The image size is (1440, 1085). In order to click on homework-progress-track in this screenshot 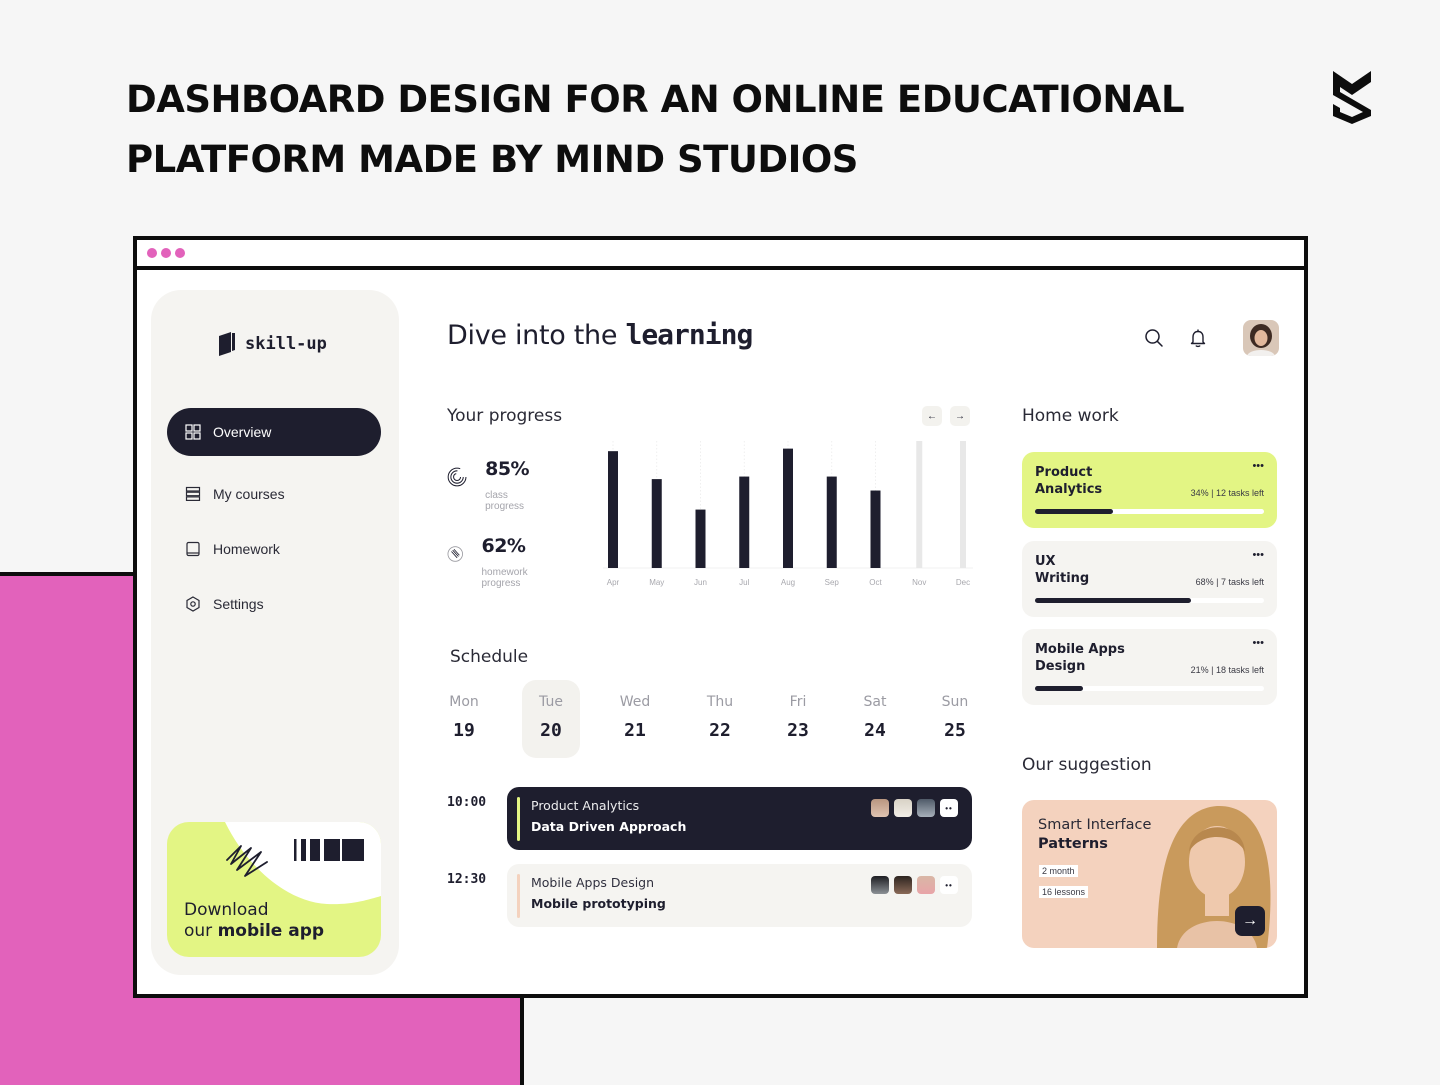, I will do `click(1149, 600)`.